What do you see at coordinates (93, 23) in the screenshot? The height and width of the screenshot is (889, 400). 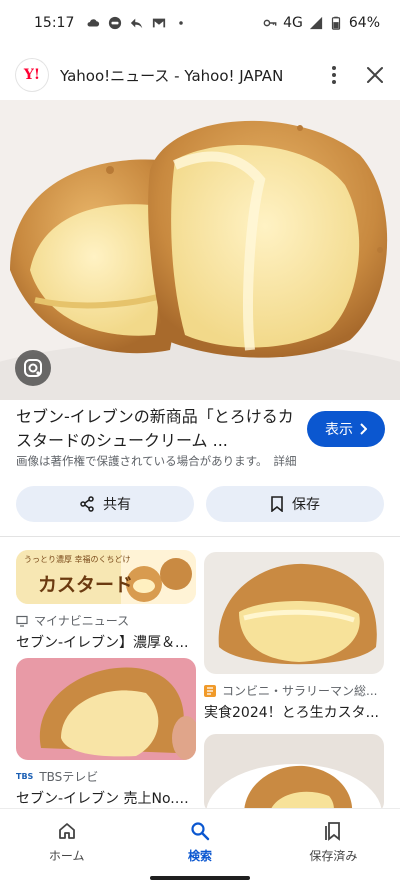 I see `cloud-icon` at bounding box center [93, 23].